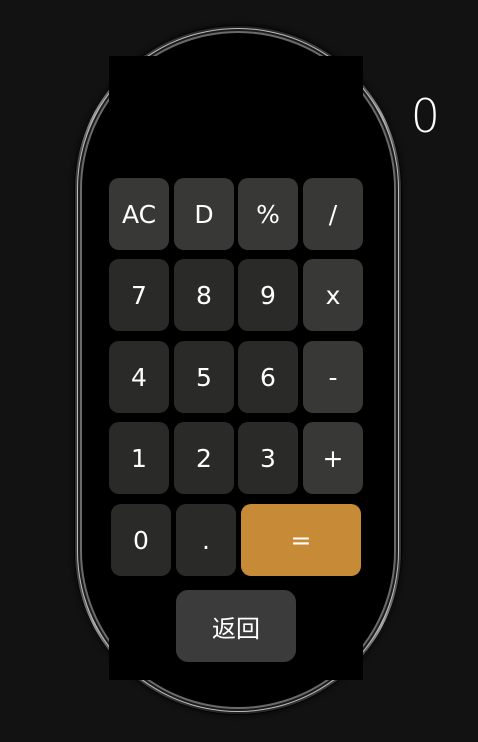 Image resolution: width=478 pixels, height=742 pixels. What do you see at coordinates (141, 540) in the screenshot?
I see `digit-0-button: 0` at bounding box center [141, 540].